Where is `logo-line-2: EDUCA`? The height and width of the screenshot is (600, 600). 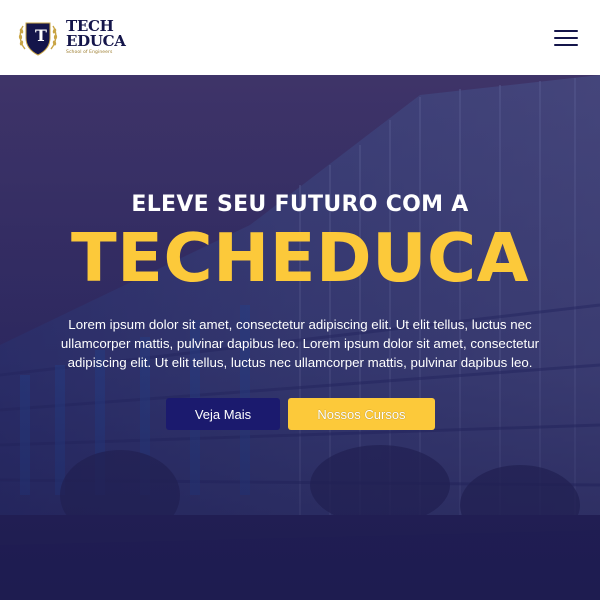 logo-line-2: EDUCA is located at coordinates (96, 41).